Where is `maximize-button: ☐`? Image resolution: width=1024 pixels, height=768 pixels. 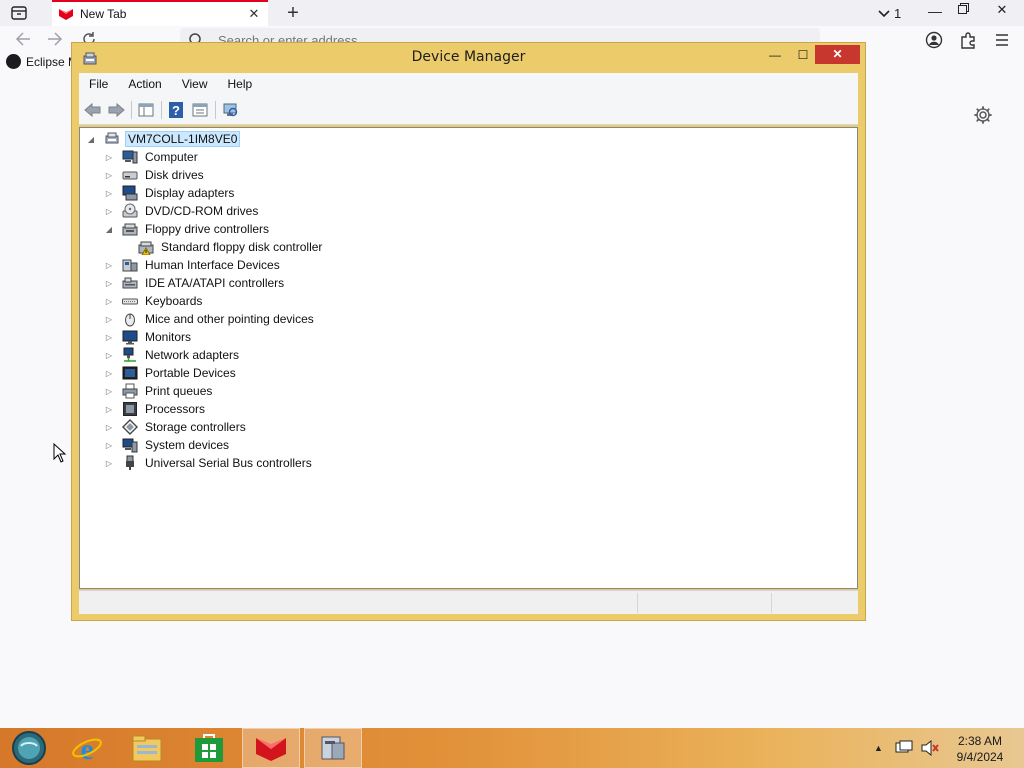
maximize-button: ☐ is located at coordinates (803, 55).